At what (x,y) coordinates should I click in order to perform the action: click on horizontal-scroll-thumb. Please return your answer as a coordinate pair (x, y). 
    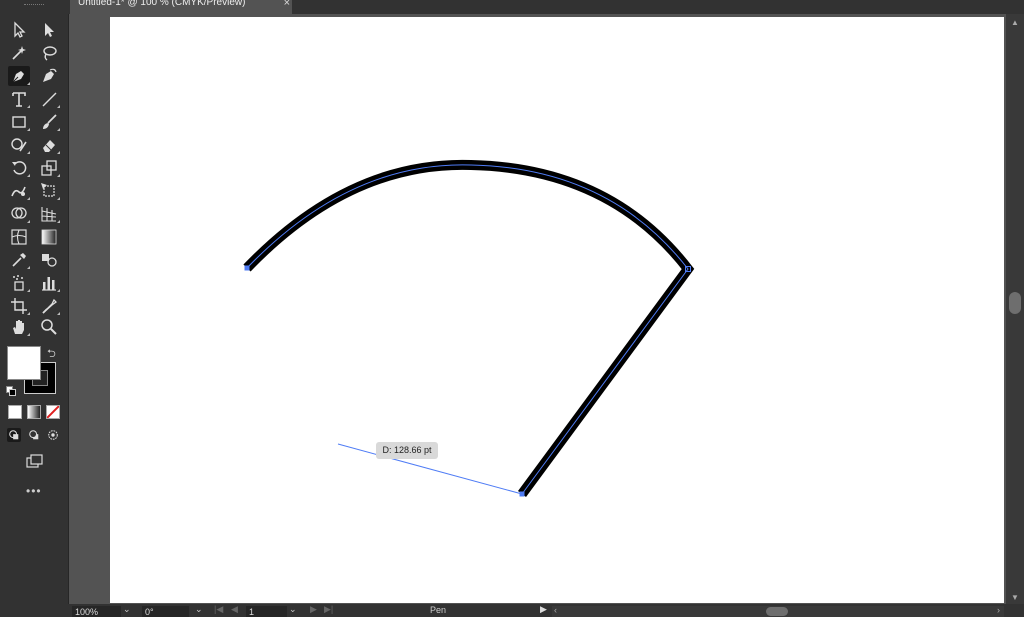
    Looking at the image, I should click on (777, 611).